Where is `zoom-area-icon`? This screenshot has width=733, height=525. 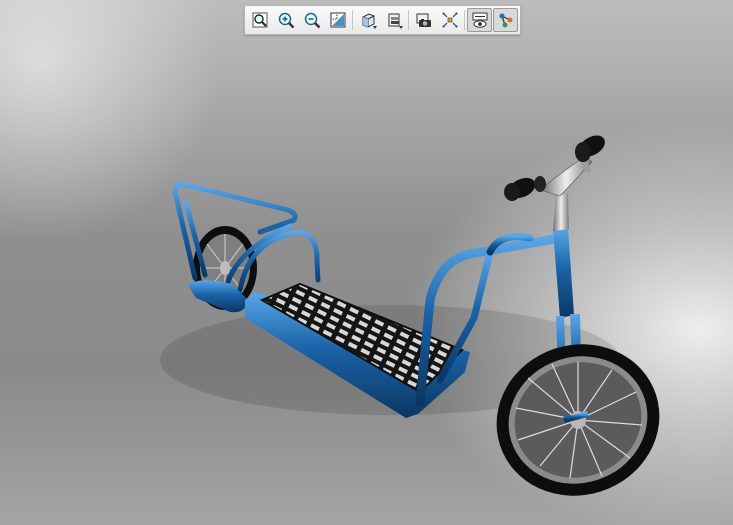
zoom-area-icon is located at coordinates (337, 20).